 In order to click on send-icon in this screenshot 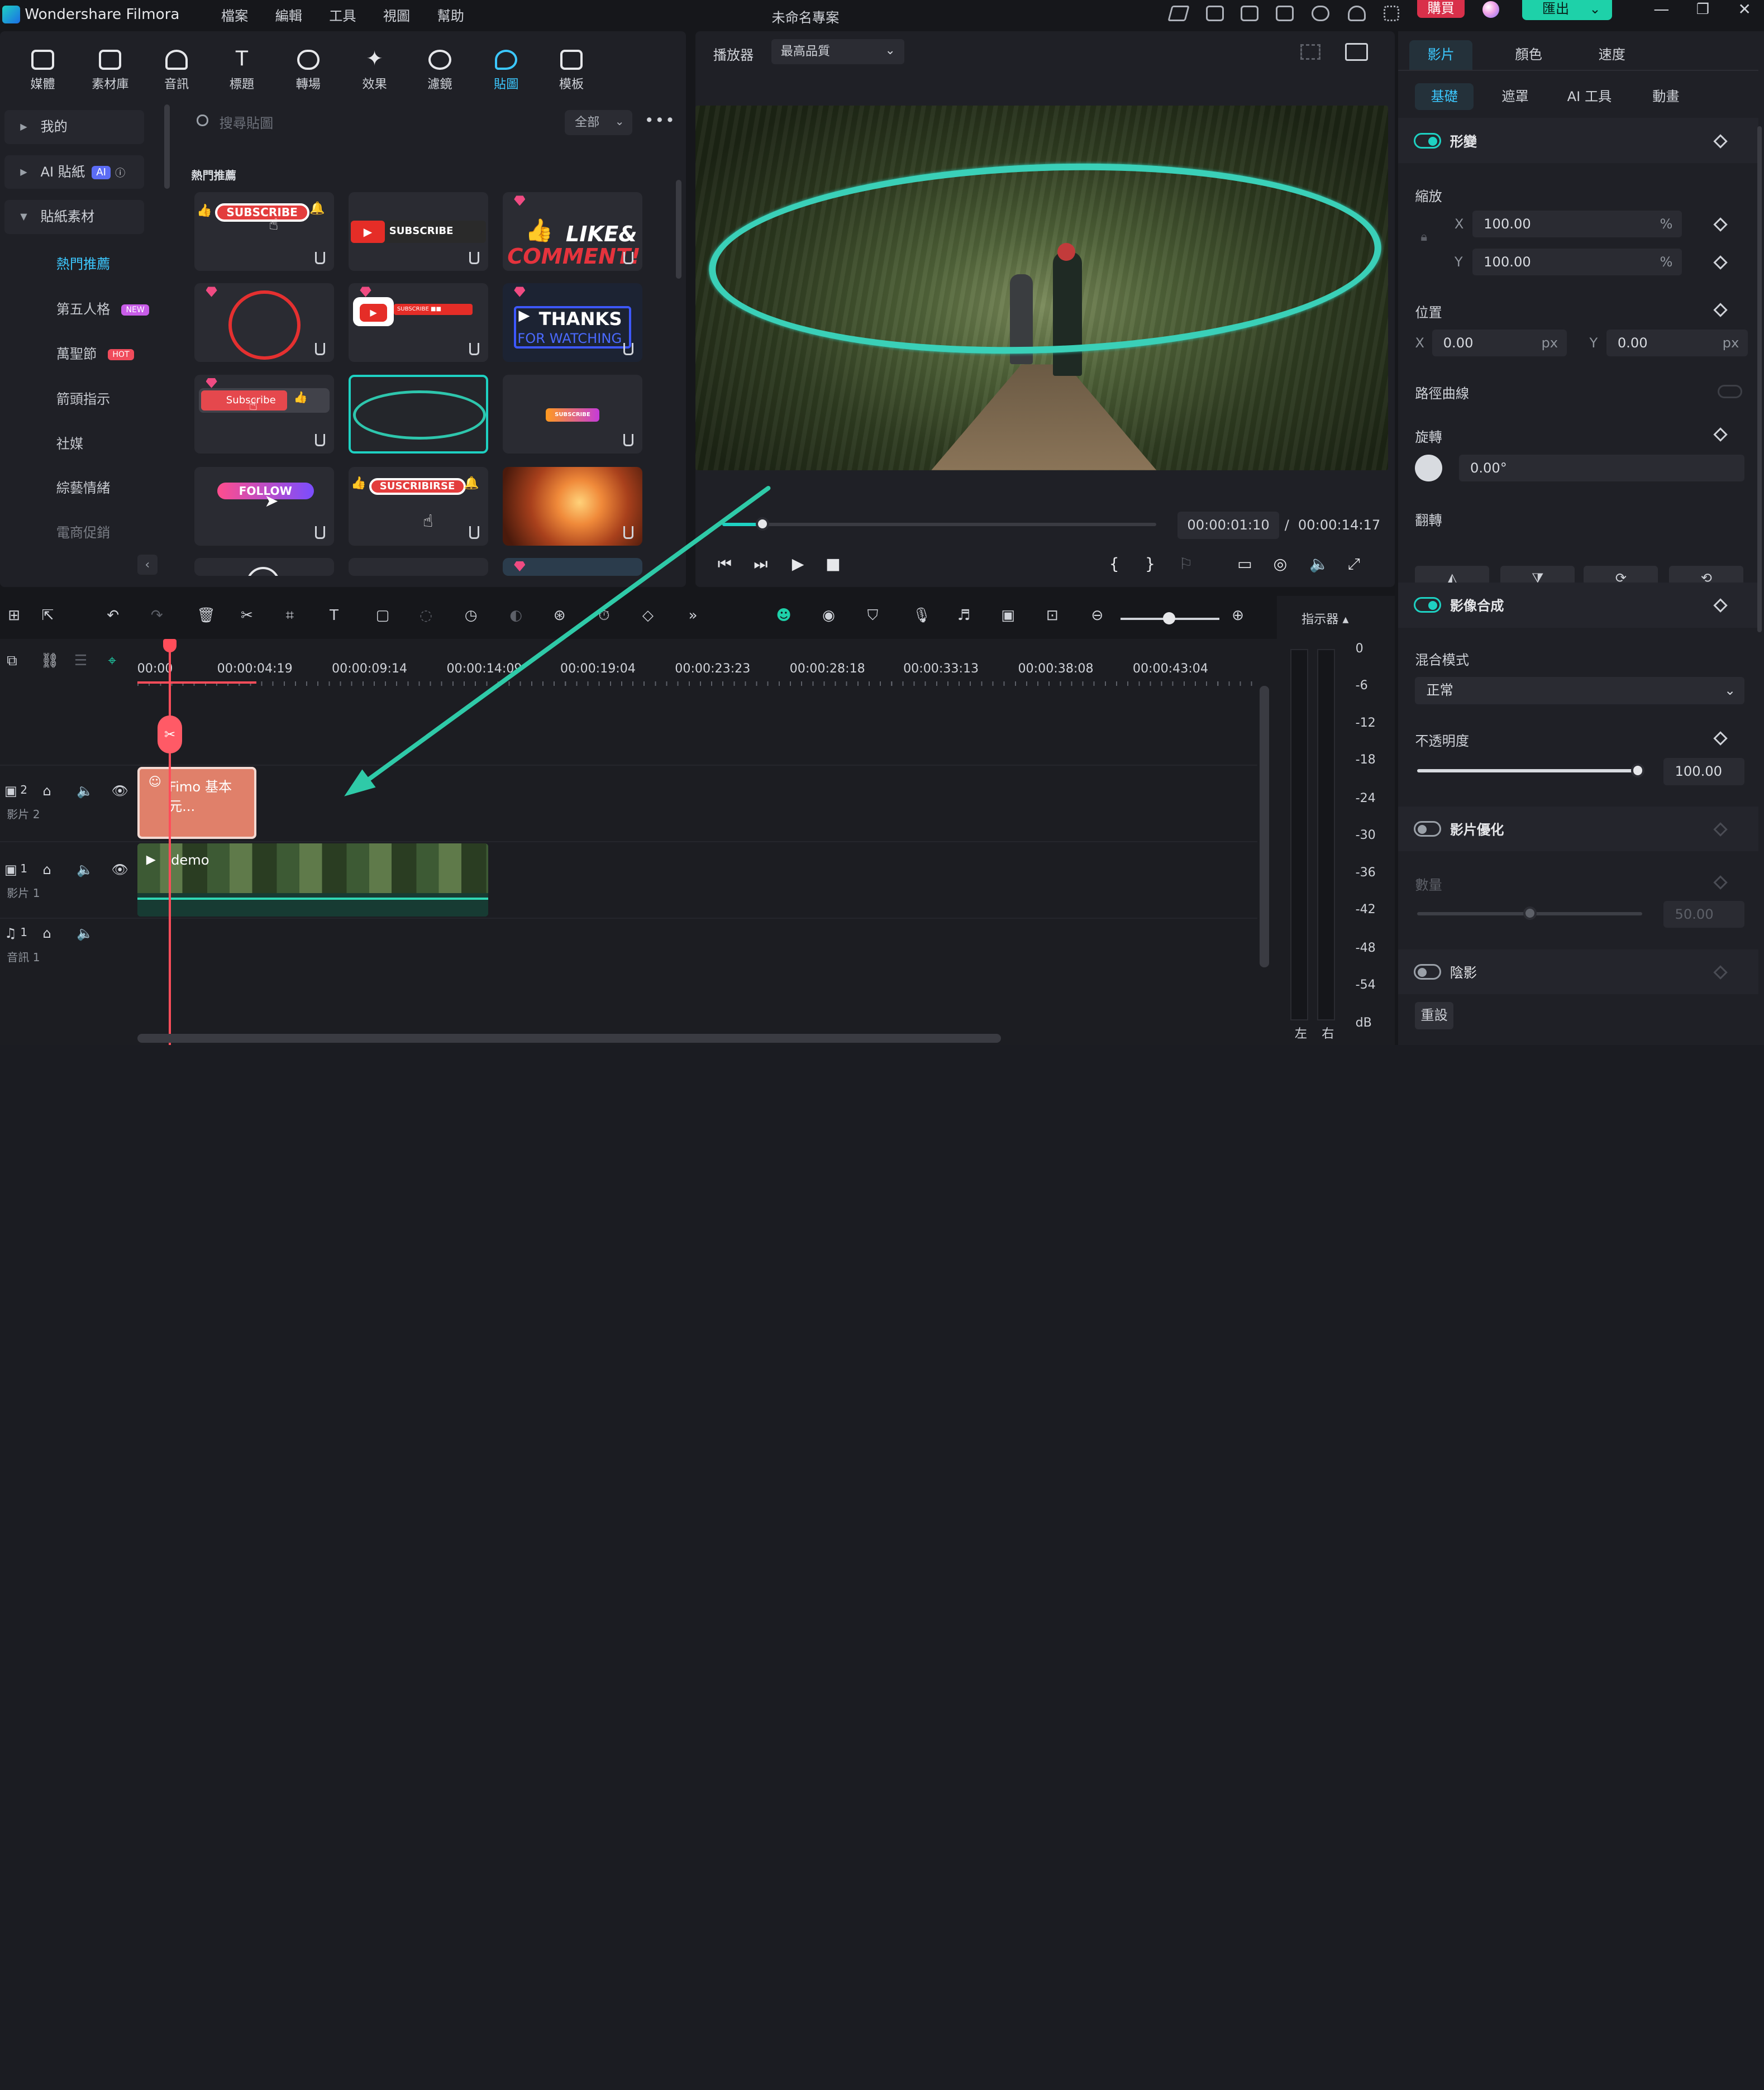, I will do `click(1178, 14)`.